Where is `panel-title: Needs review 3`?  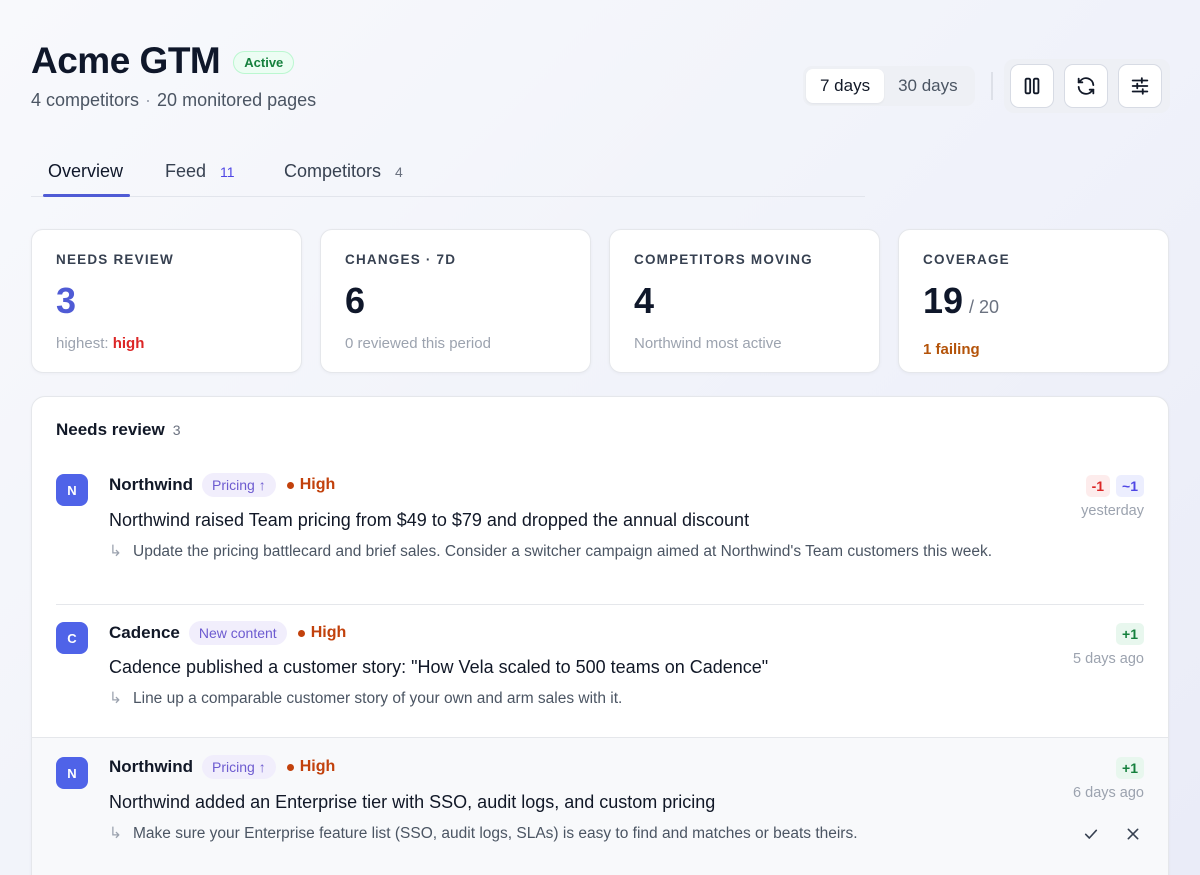 panel-title: Needs review 3 is located at coordinates (118, 430).